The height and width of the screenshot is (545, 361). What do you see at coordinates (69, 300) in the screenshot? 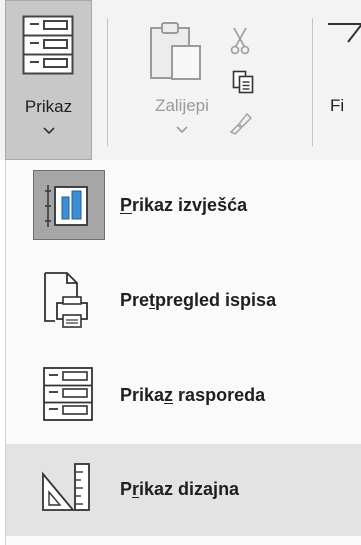
I see `print-preview-icon` at bounding box center [69, 300].